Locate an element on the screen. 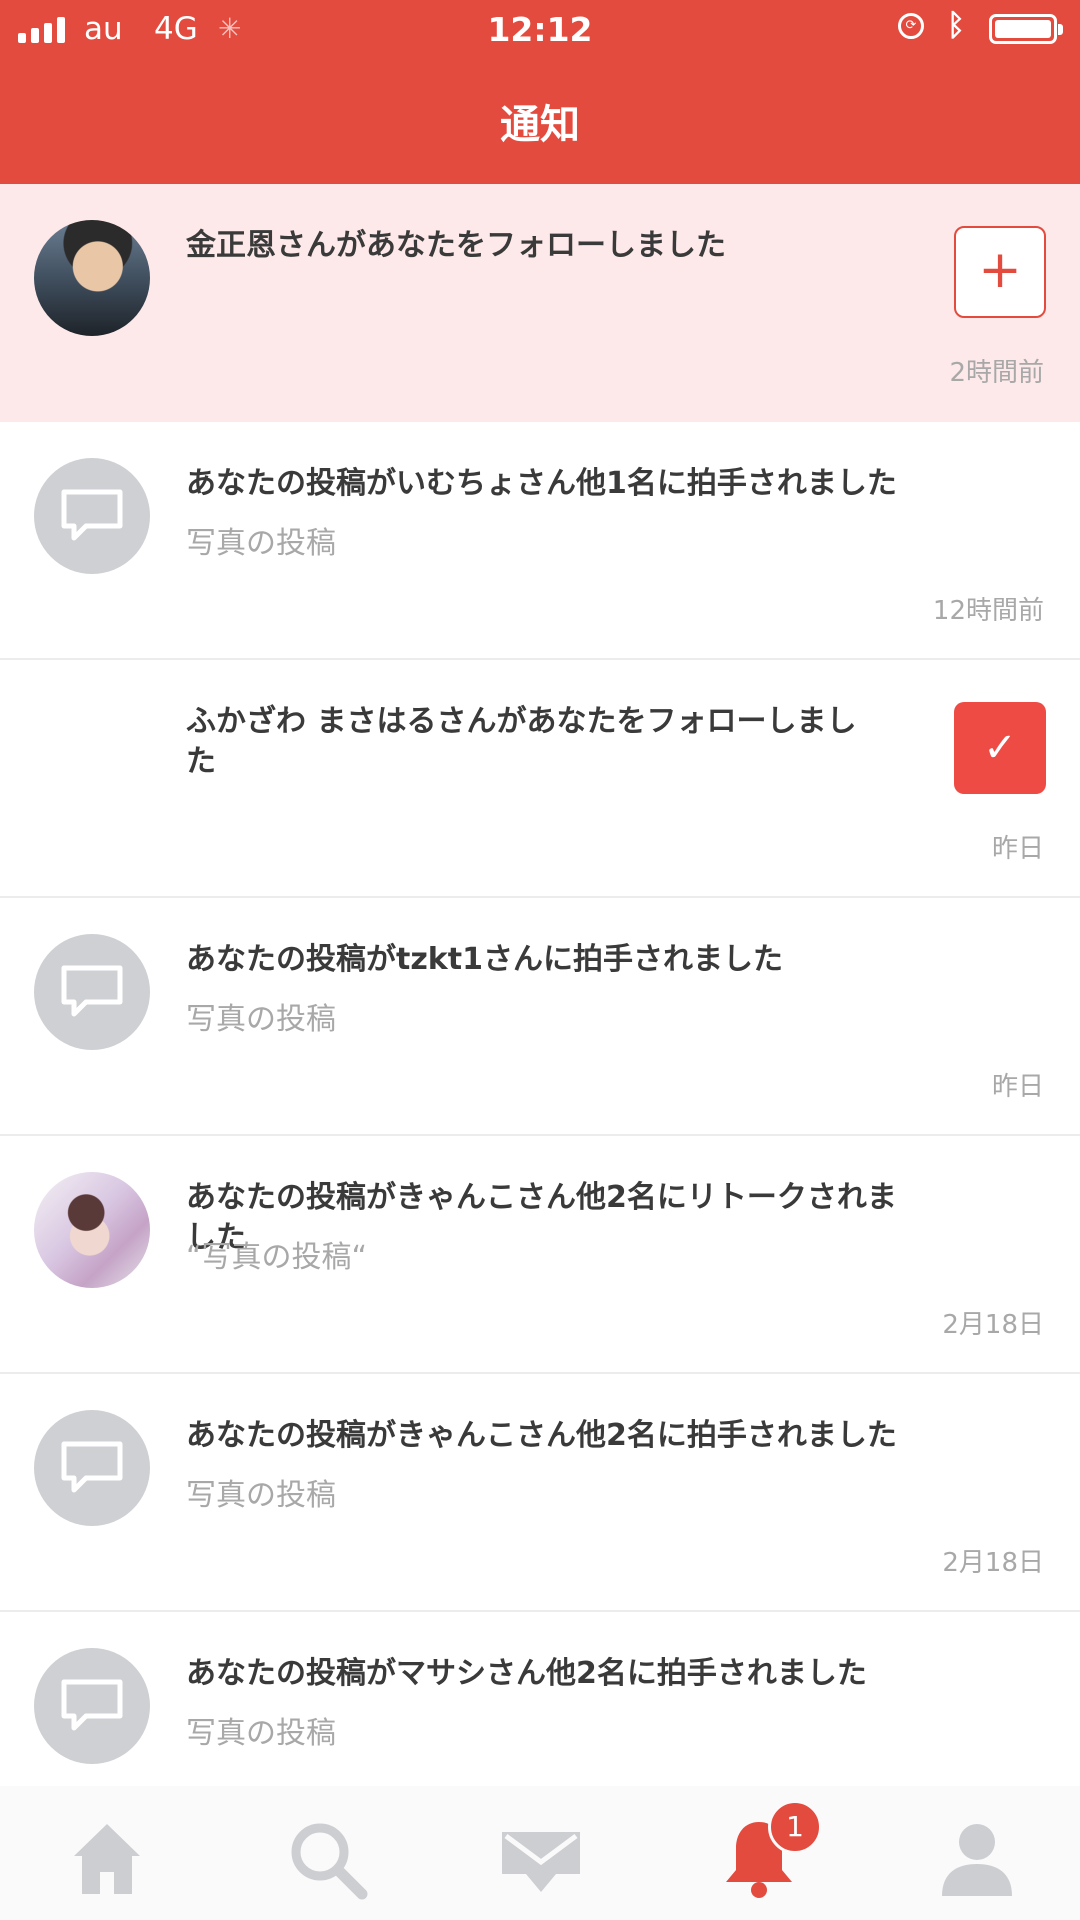  notification-message: あなたの投稿がきゃんこさん他2名に拍手されました is located at coordinates (541, 1435).